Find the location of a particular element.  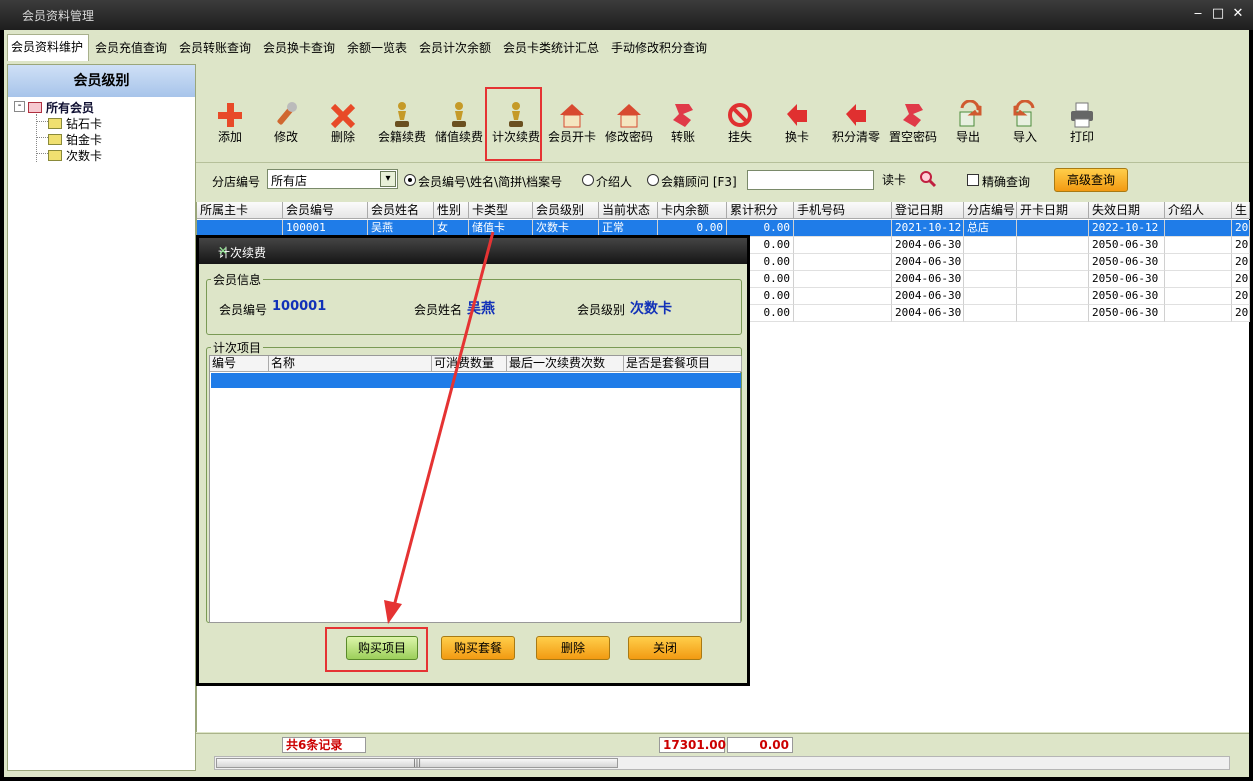

items-col-is-package: 是否是套餐项目 is located at coordinates (683, 364).